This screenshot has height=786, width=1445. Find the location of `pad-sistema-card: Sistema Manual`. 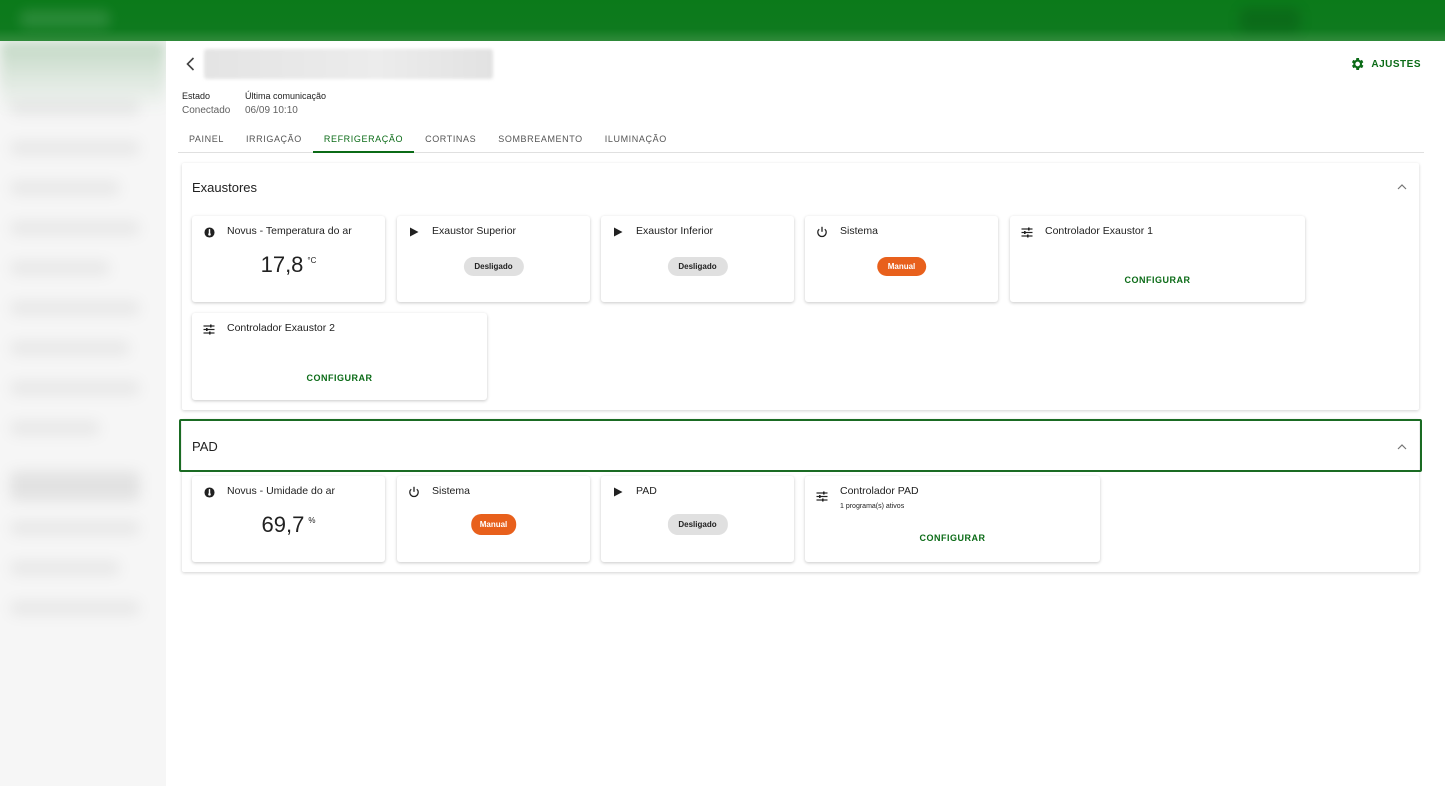

pad-sistema-card: Sistema Manual is located at coordinates (493, 519).